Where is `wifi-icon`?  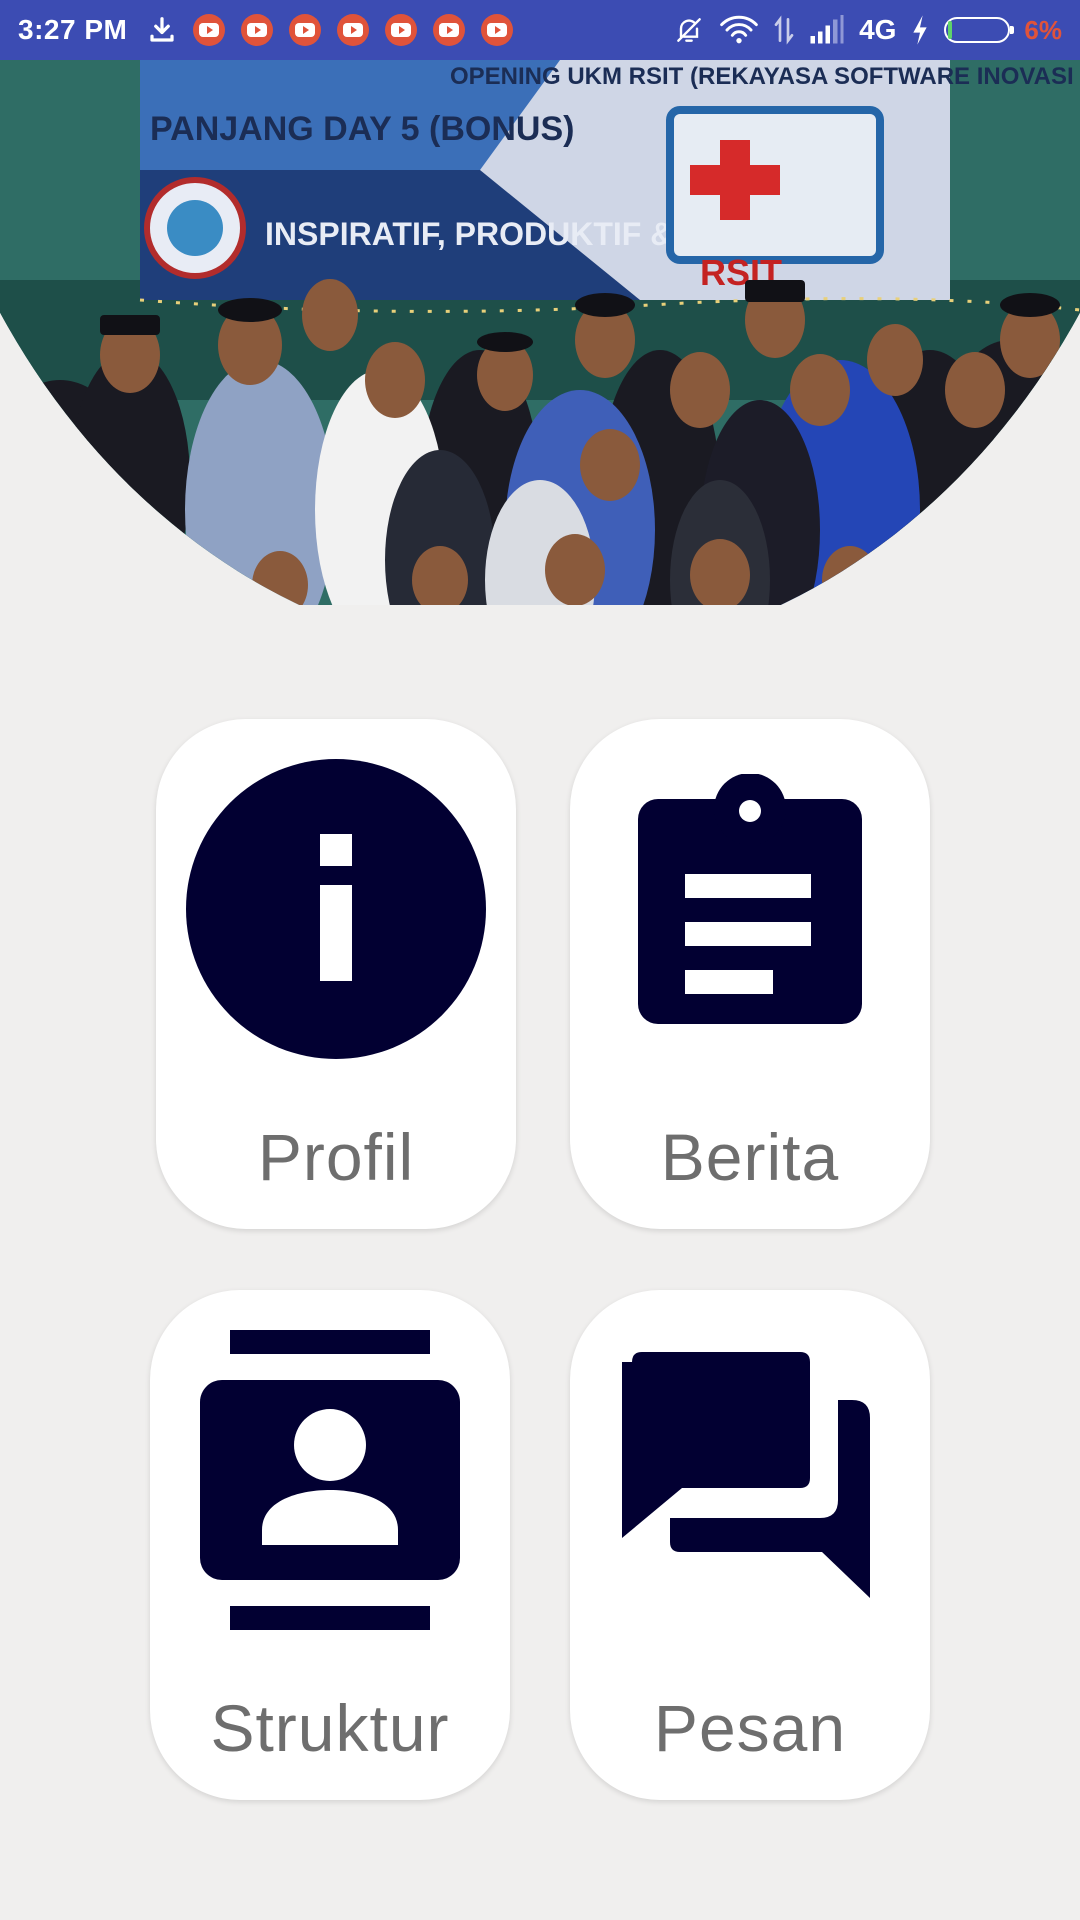 wifi-icon is located at coordinates (739, 29).